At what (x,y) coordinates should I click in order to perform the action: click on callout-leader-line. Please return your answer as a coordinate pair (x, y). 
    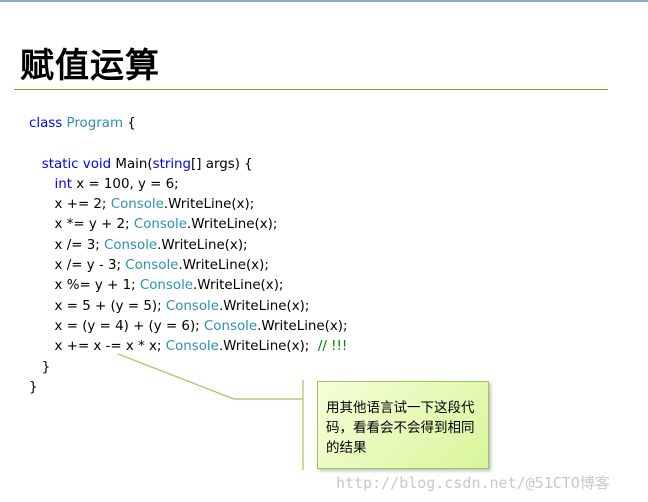
    Looking at the image, I should click on (210, 376).